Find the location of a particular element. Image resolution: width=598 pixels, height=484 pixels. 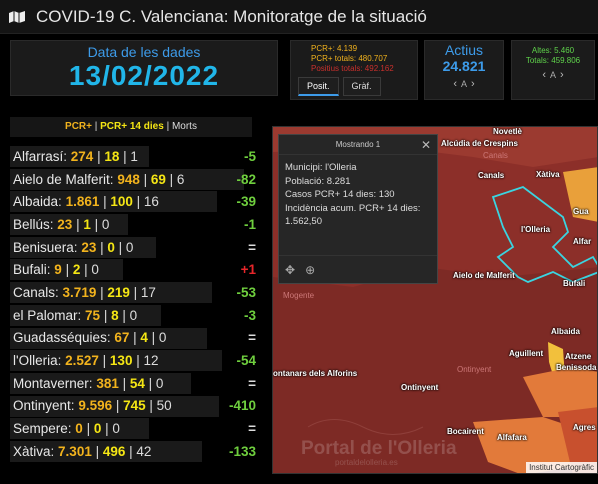

list-item: Ontinyent: 9.596 | 745 | 50 -410 is located at coordinates (136, 406).